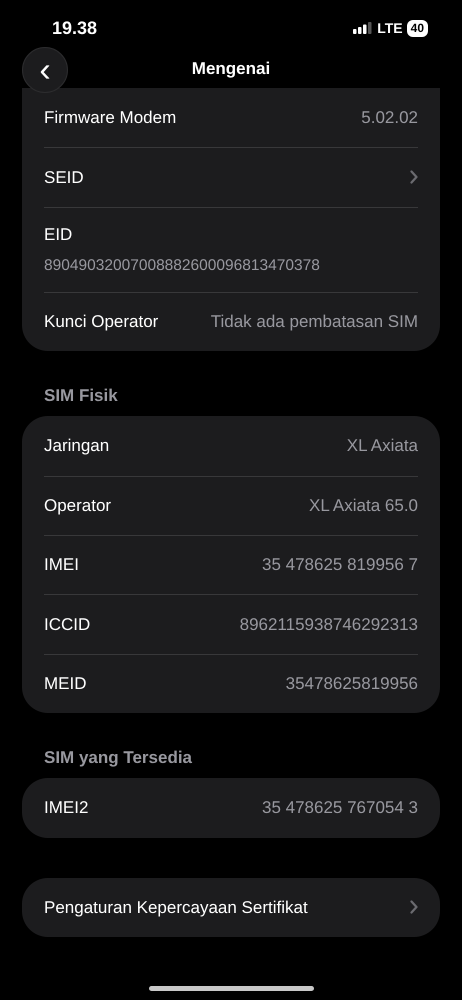 The image size is (462, 1000). I want to click on settings-row: Pengaturan Kepercayaan Sertifikat, so click(231, 907).